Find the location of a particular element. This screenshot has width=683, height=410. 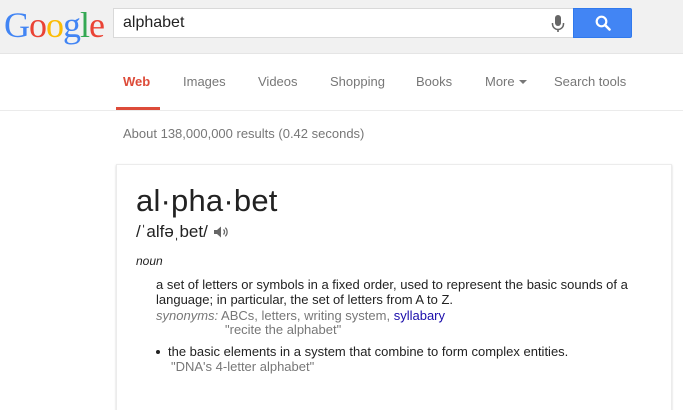

bullet-icon is located at coordinates (158, 351).